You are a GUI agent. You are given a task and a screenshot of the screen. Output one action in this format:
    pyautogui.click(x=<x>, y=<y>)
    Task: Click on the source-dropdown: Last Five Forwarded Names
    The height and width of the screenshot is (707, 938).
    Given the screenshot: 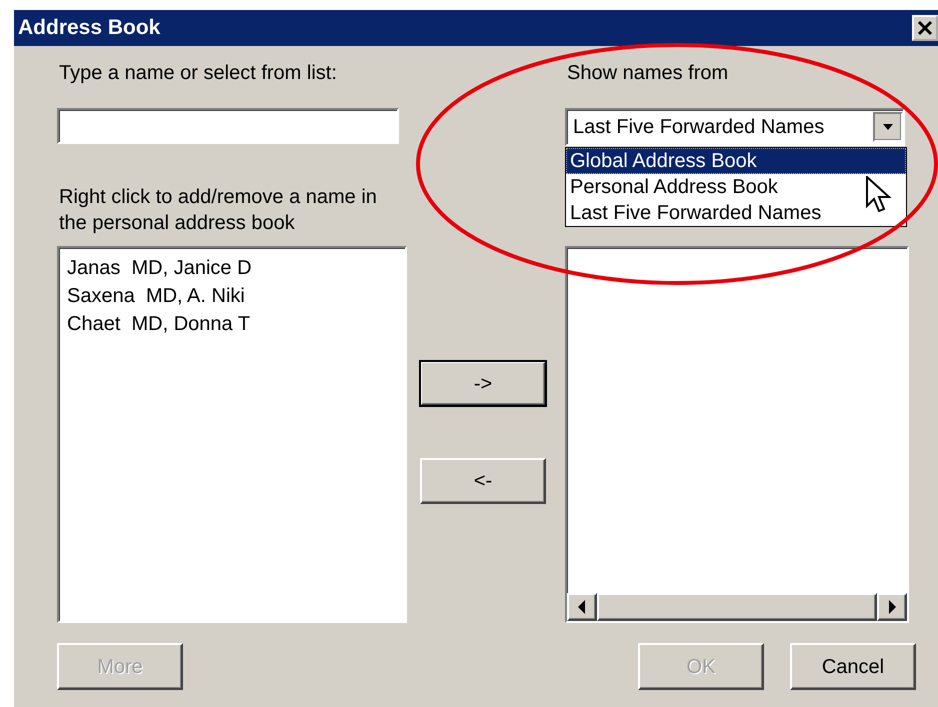 What is the action you would take?
    pyautogui.click(x=735, y=127)
    